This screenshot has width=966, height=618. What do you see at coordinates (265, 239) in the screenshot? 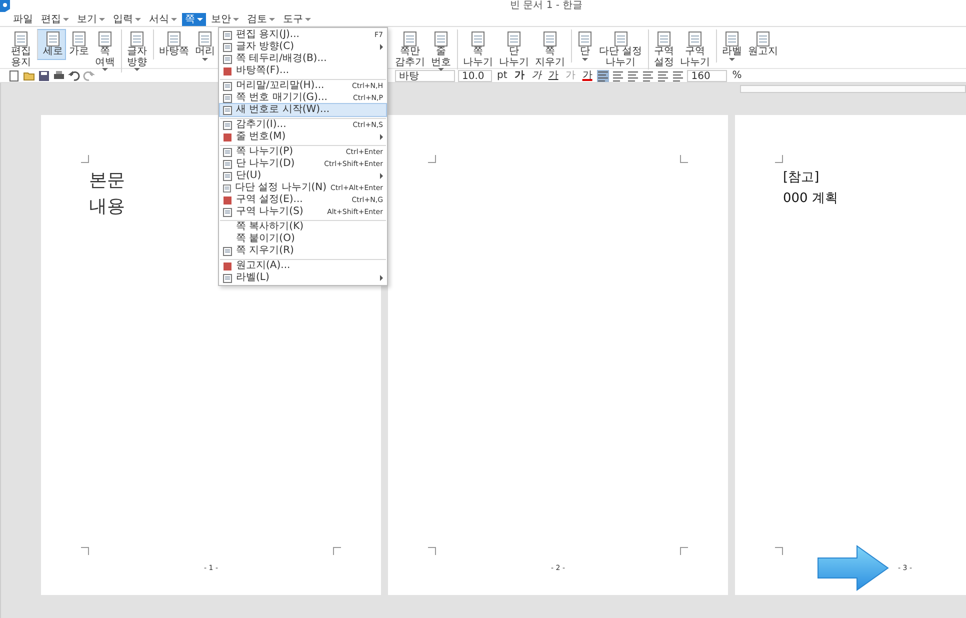
I see `menu-label: 쪽 붙이기(O)` at bounding box center [265, 239].